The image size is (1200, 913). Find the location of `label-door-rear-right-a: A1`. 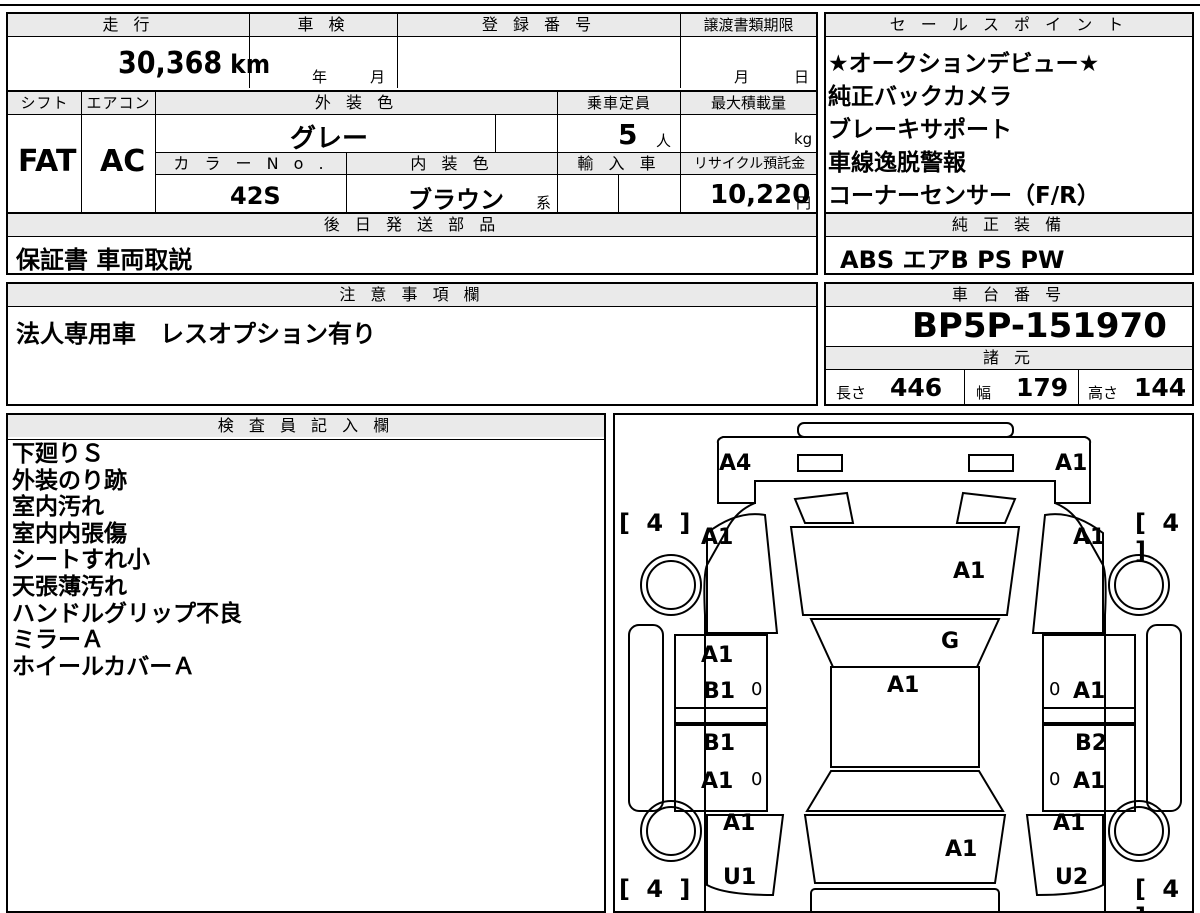

label-door-rear-right-a: A1 is located at coordinates (1089, 781).